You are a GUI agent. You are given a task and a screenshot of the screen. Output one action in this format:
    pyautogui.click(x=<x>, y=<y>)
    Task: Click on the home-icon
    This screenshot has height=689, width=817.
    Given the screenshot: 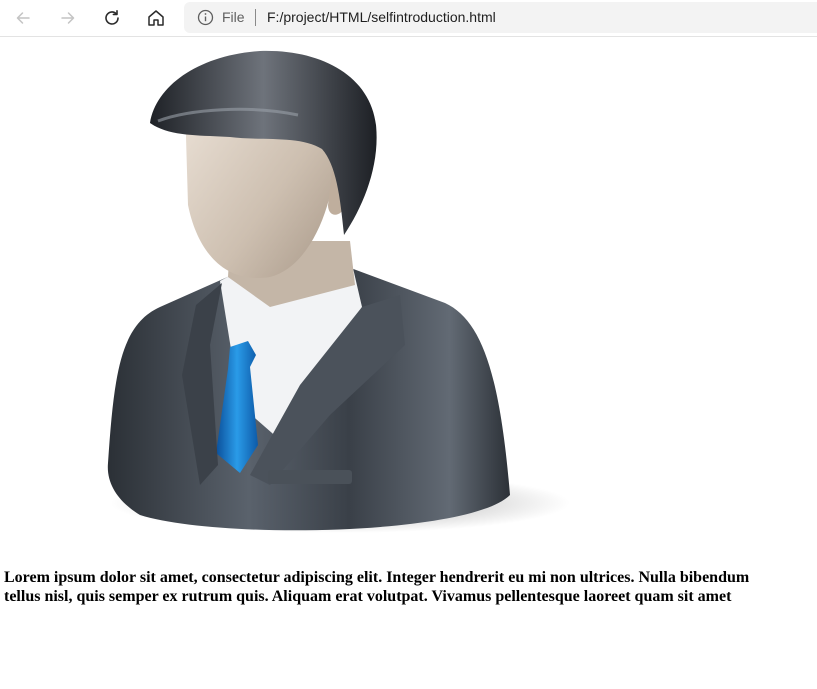 What is the action you would take?
    pyautogui.click(x=156, y=18)
    